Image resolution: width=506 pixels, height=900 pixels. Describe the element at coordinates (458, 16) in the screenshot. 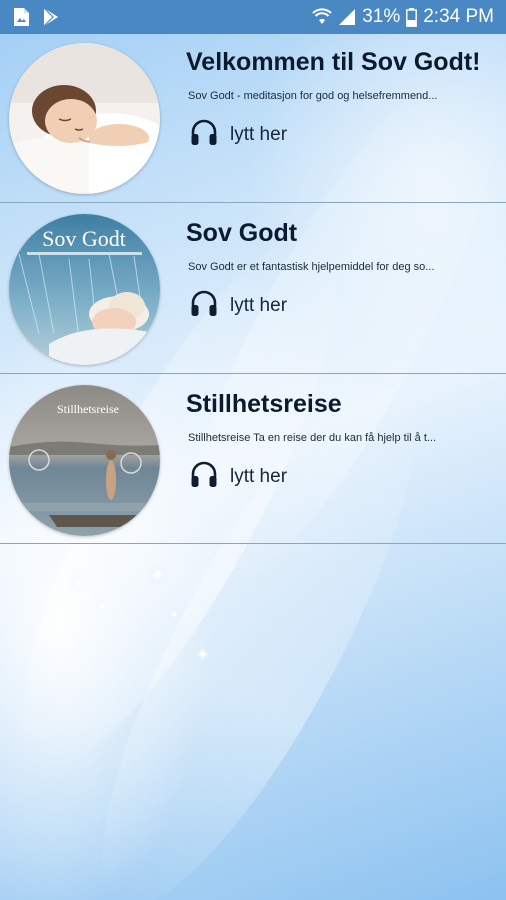

I see `clock: 2:34 PM` at that location.